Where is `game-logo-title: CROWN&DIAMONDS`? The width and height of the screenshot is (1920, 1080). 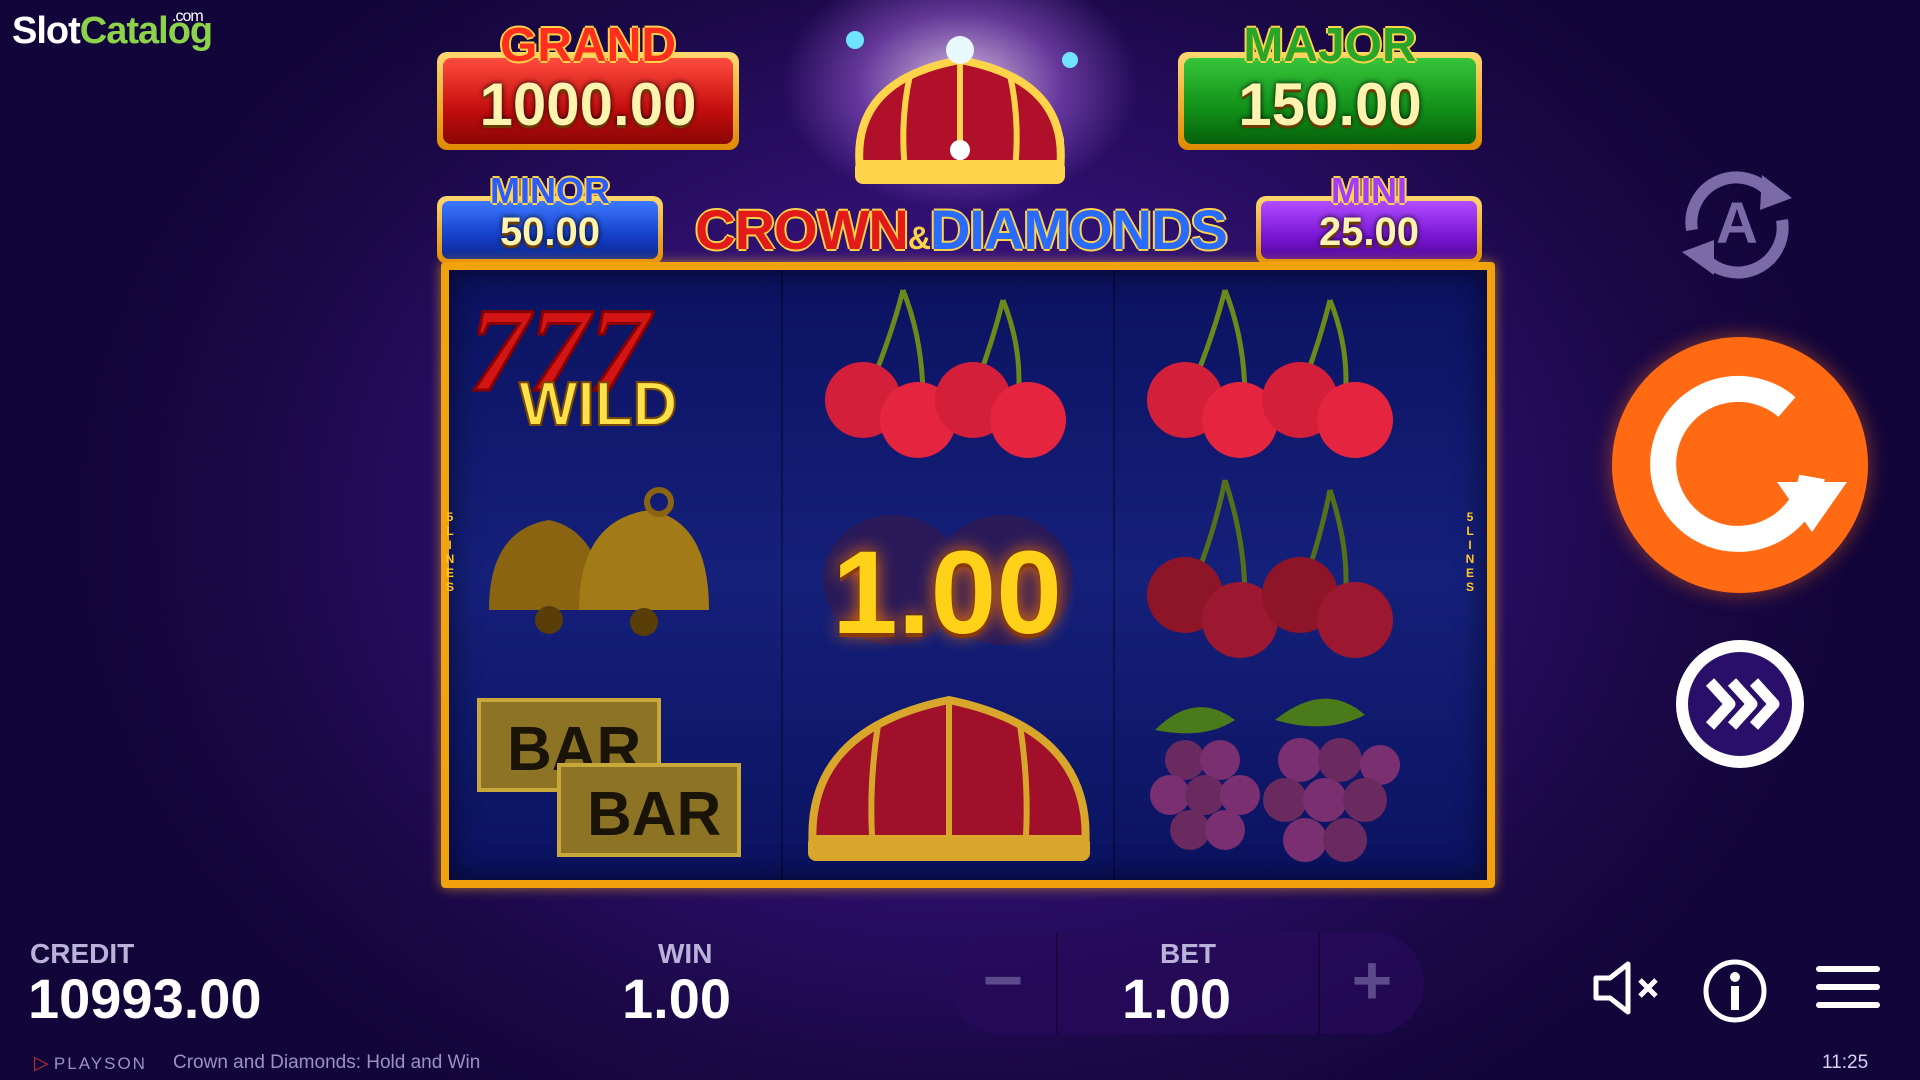
game-logo-title: CROWN&DIAMONDS is located at coordinates (961, 230).